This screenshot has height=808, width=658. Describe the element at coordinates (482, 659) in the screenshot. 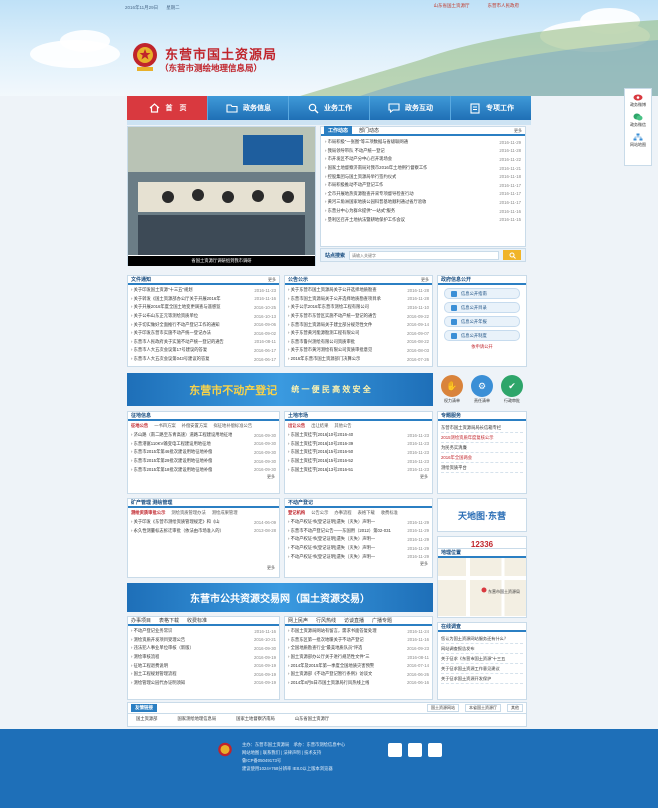

I see `survey-item: 关于征求《东营市国土资源"十三五` at that location.